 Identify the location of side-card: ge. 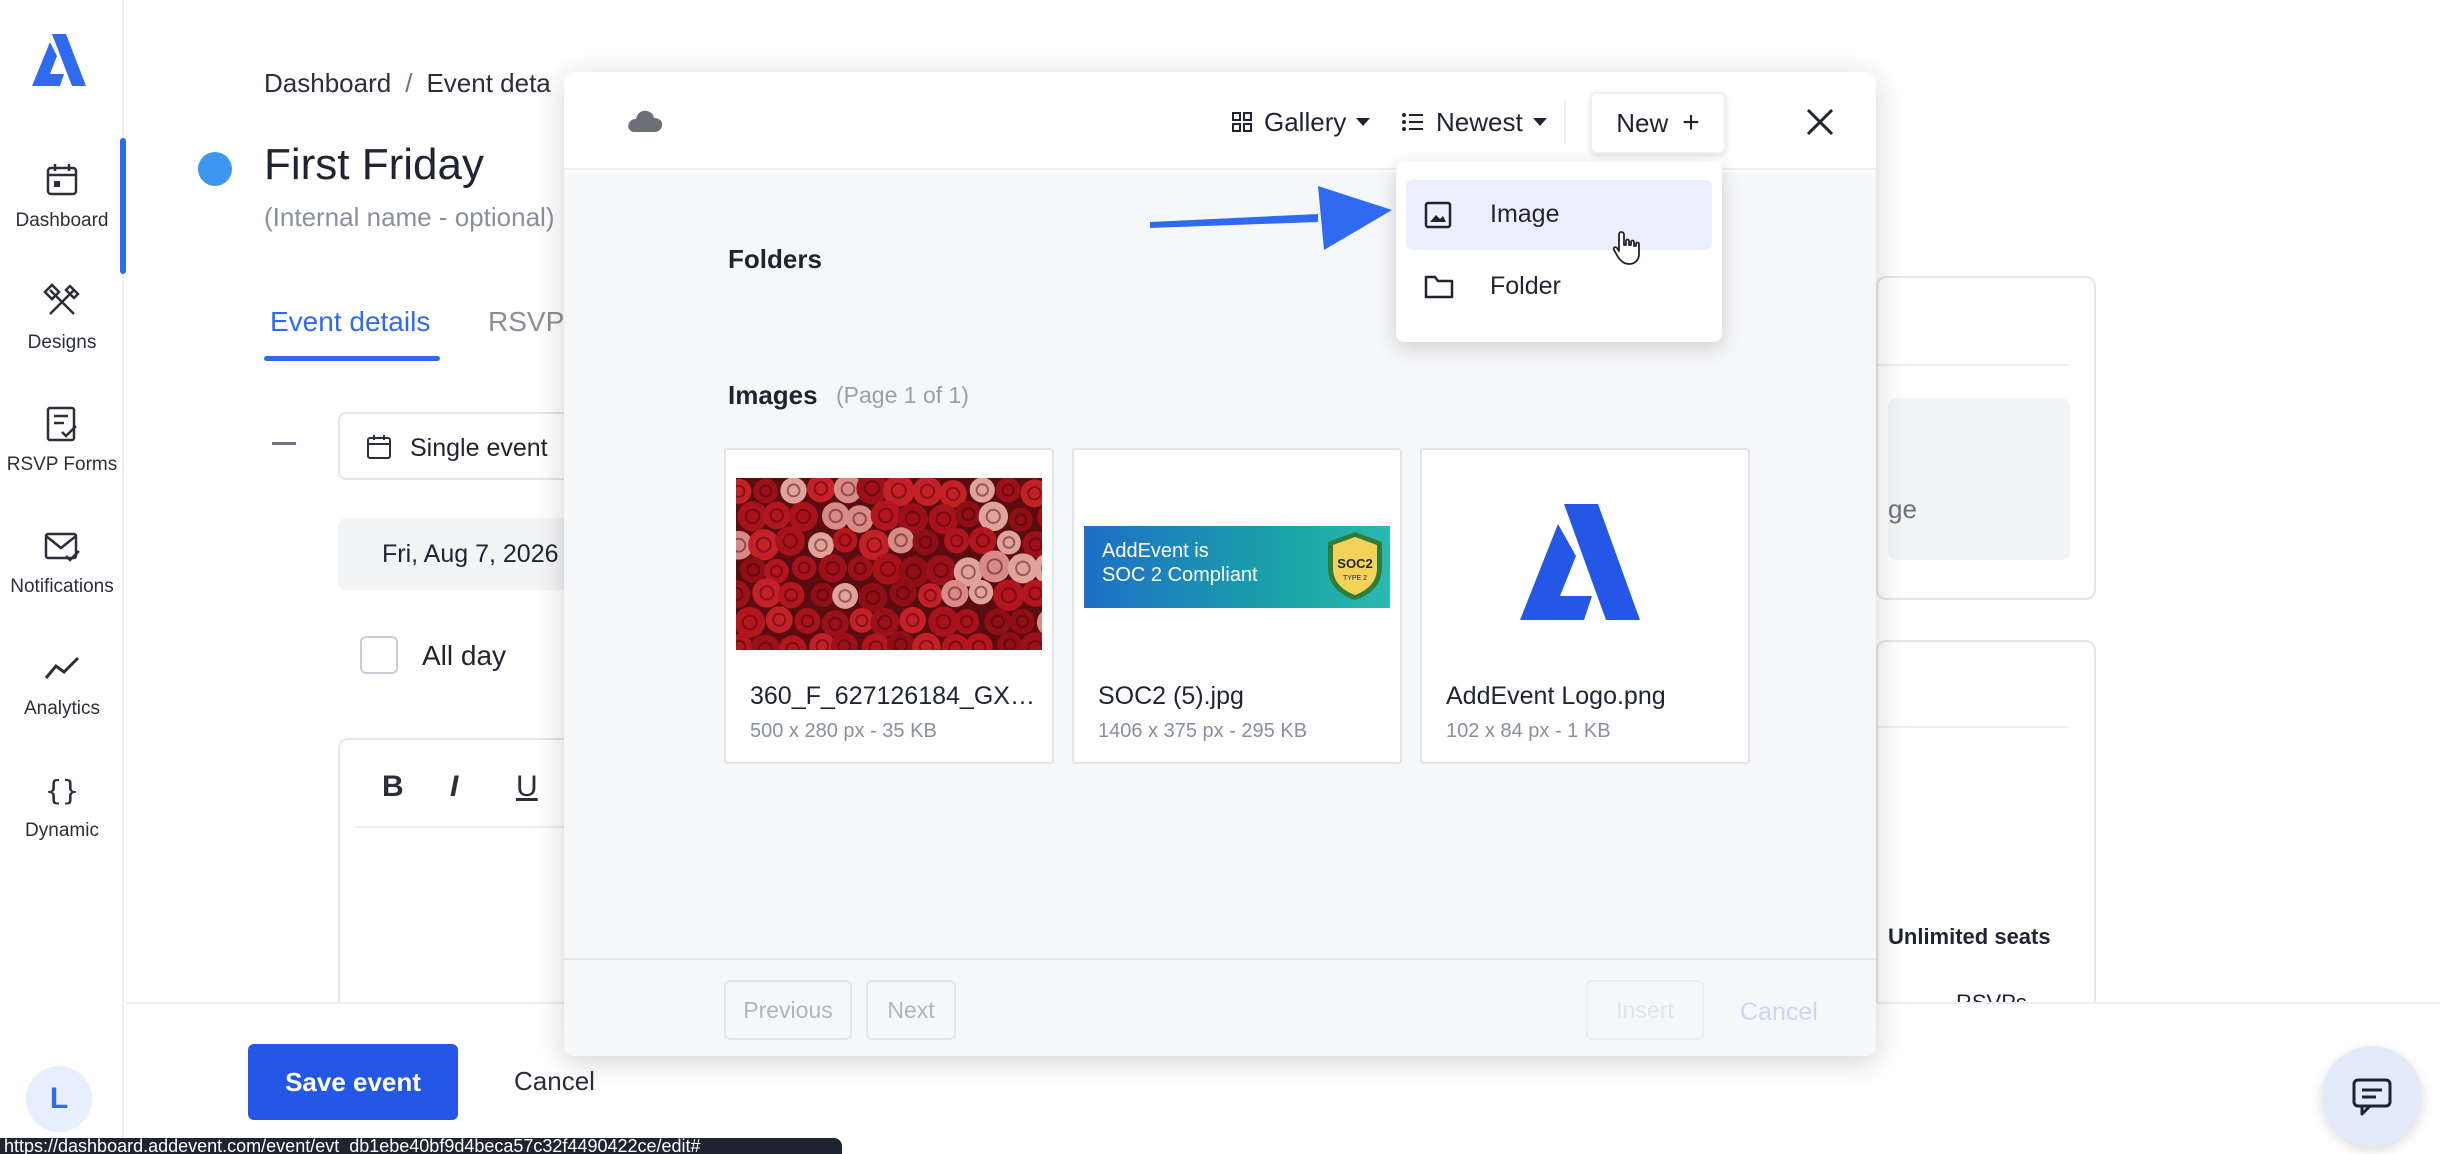
(1986, 438).